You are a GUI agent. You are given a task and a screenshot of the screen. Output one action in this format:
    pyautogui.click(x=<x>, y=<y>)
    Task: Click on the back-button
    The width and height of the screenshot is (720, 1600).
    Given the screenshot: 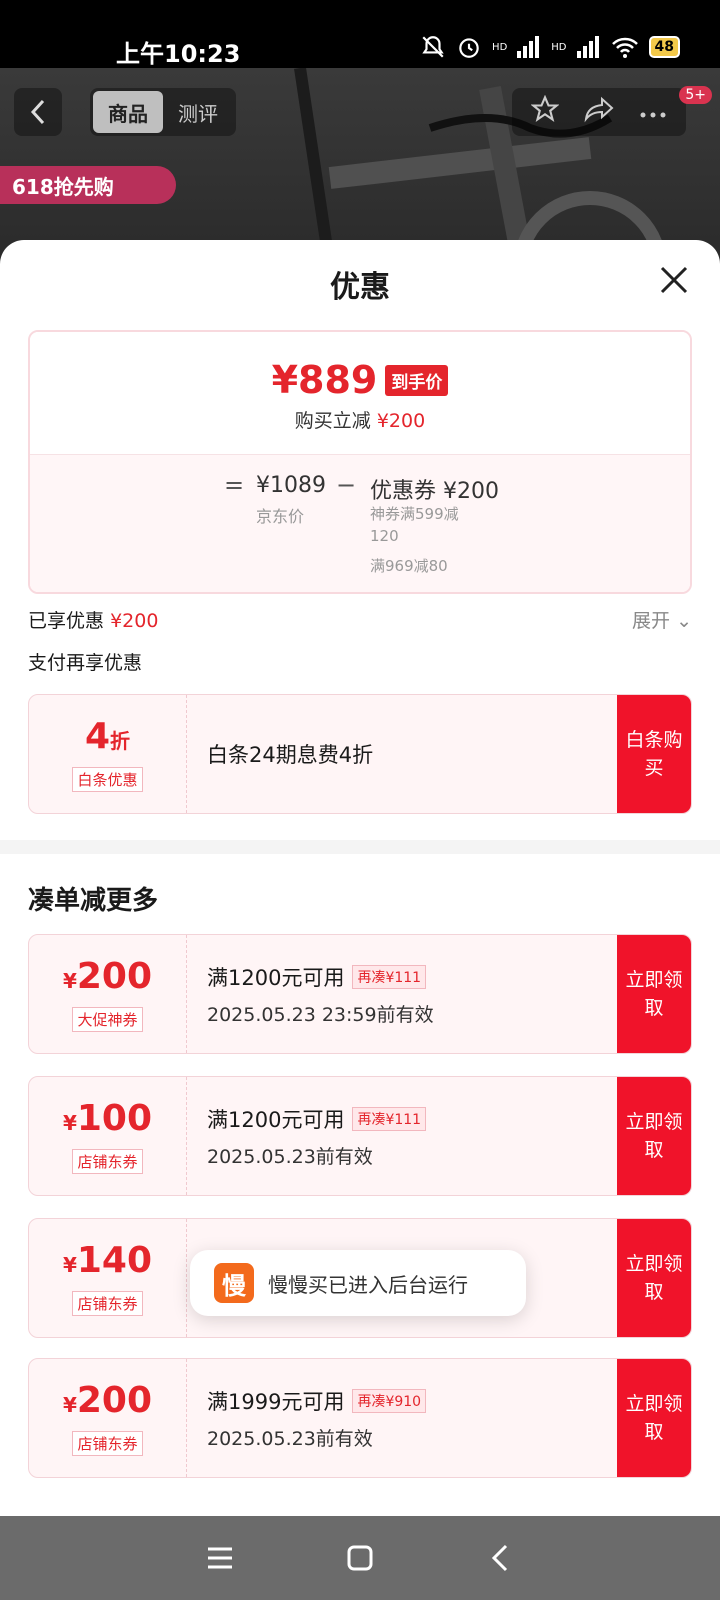 What is the action you would take?
    pyautogui.click(x=38, y=112)
    